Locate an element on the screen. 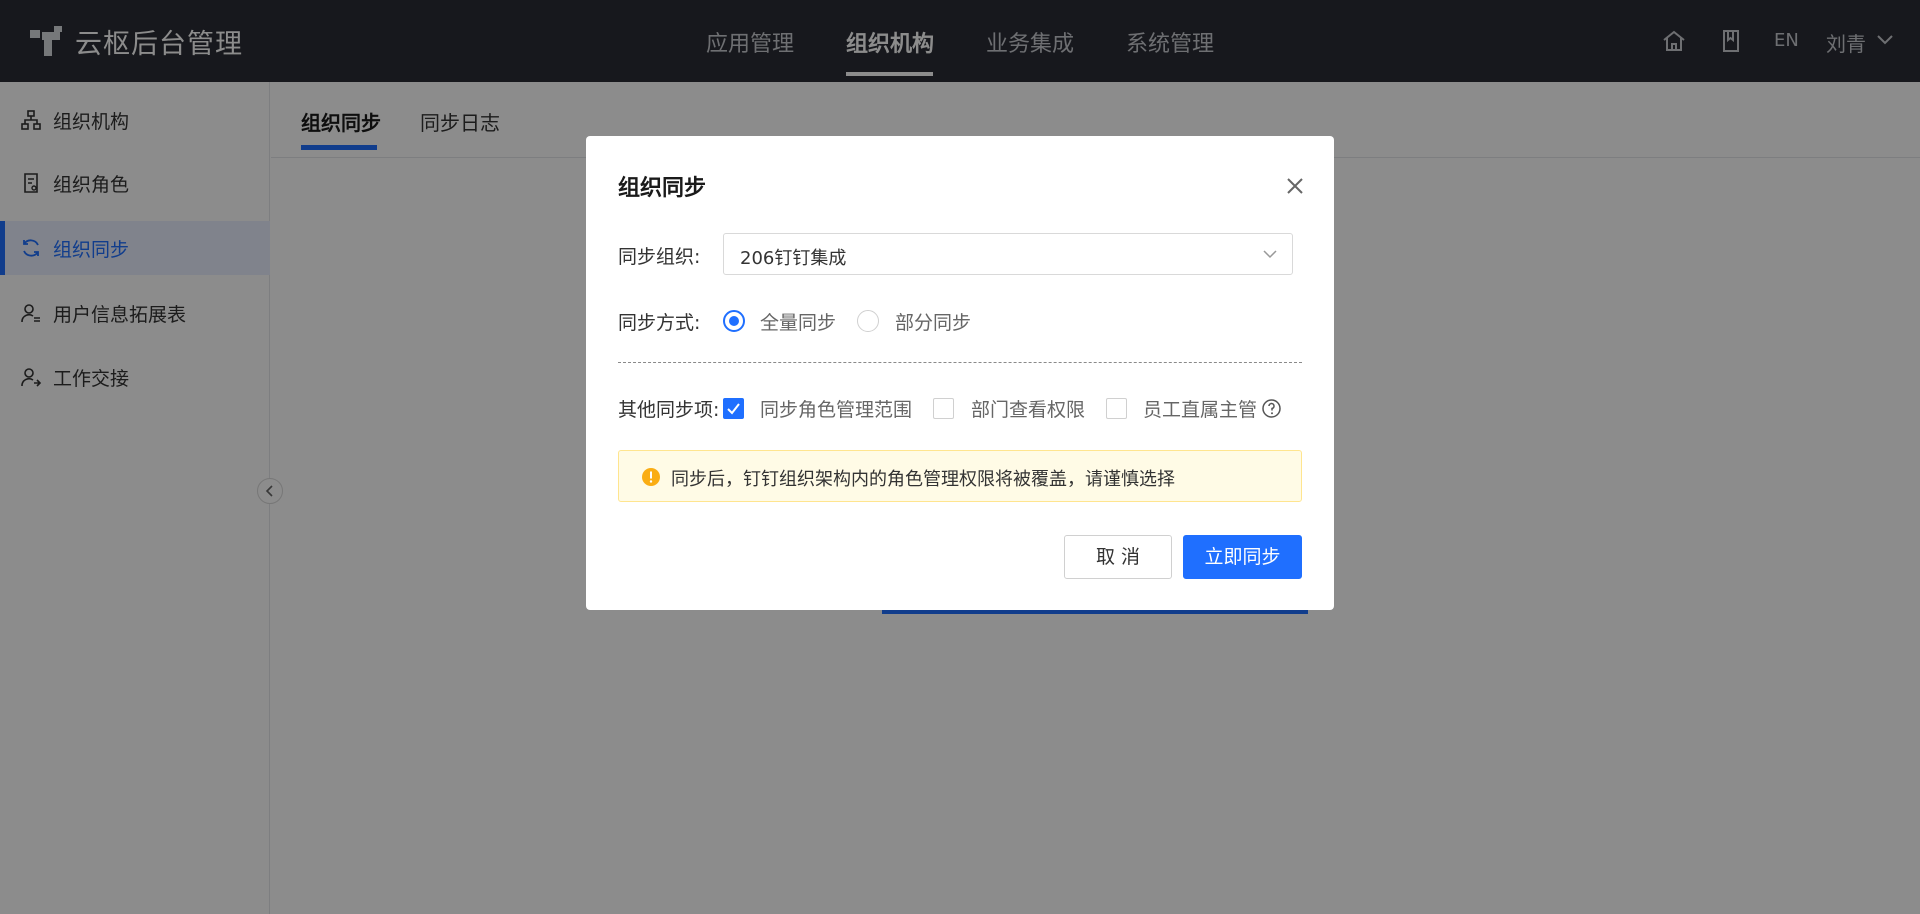  question-circle-icon is located at coordinates (1271, 408).